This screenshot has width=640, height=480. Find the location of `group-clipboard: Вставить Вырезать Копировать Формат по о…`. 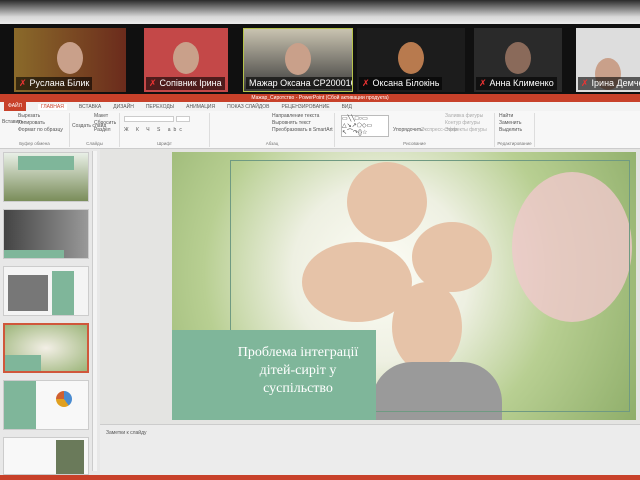

group-clipboard: Вставить Вырезать Копировать Формат по о… is located at coordinates (35, 130).